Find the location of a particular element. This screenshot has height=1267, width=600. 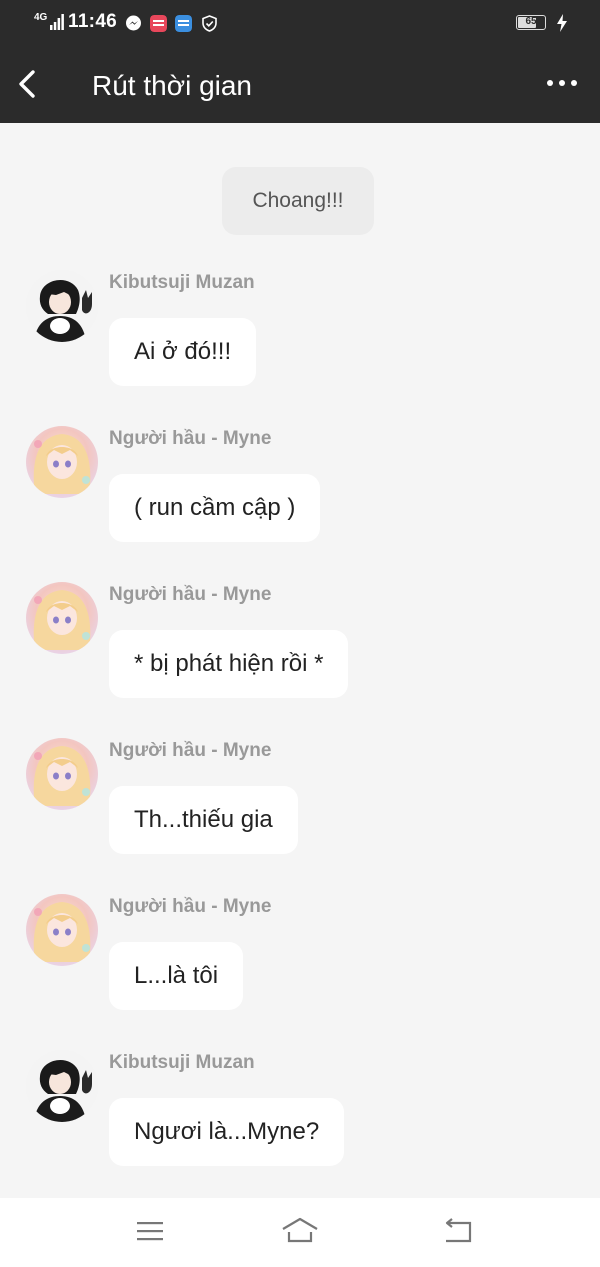

battery-level: 65 is located at coordinates (531, 21).